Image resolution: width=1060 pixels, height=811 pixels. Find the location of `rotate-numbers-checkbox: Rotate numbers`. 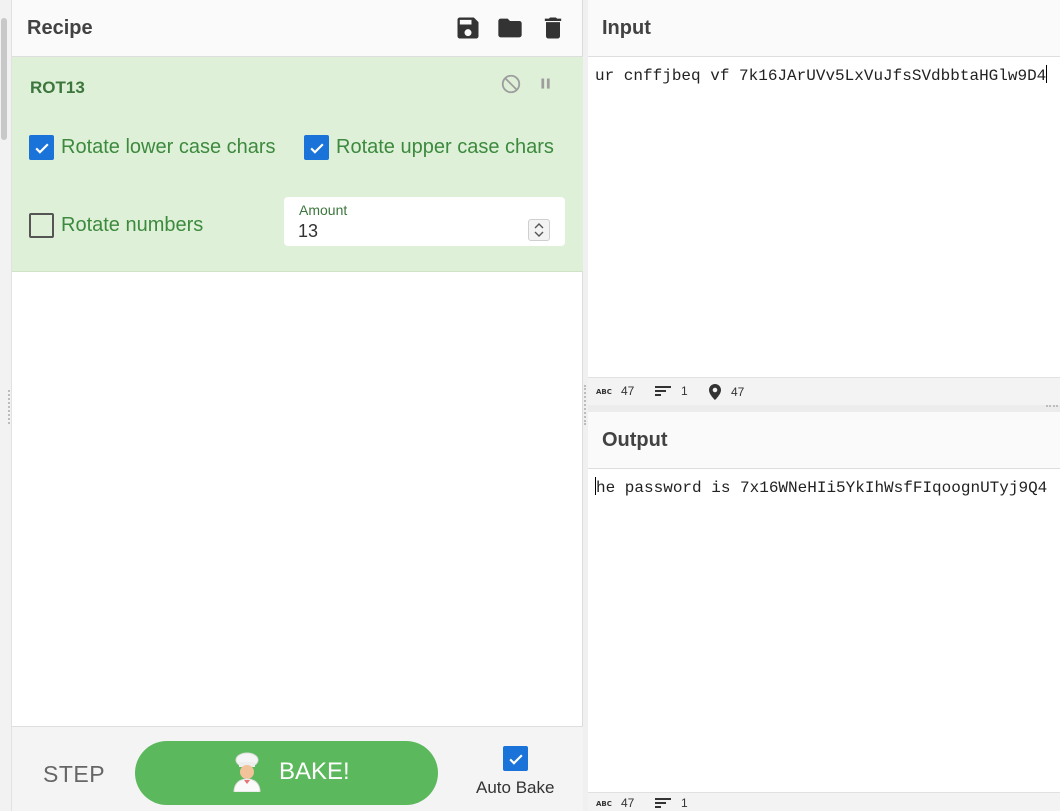

rotate-numbers-checkbox: Rotate numbers is located at coordinates (116, 225).